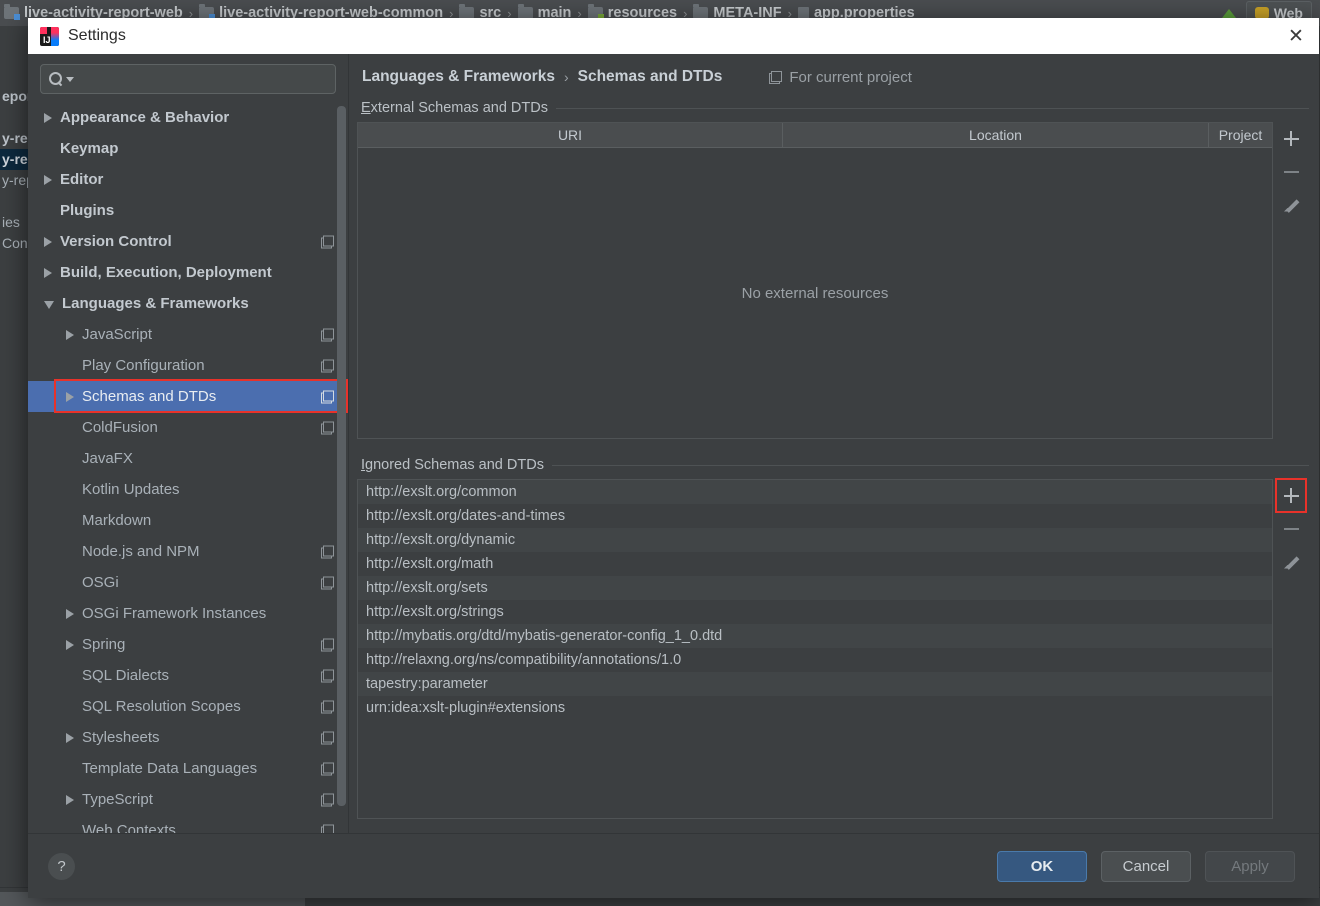 This screenshot has height=906, width=1320. I want to click on sidebar-item-appearance-behavior: Appearance & Behavior, so click(188, 117).